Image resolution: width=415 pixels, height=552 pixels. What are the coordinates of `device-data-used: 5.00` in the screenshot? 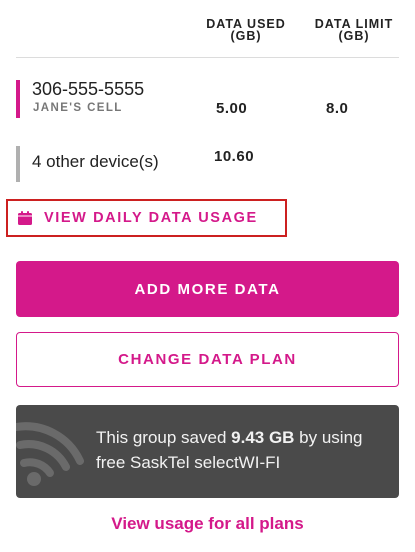 It's located at (232, 108).